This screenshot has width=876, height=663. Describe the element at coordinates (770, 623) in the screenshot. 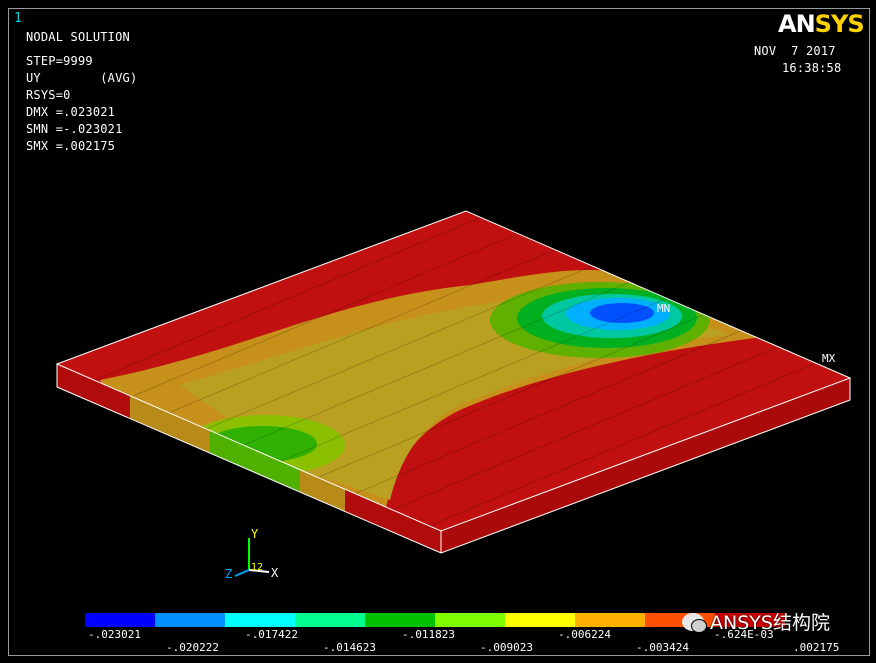

I see `watermark-text: ANSYS结构院` at that location.